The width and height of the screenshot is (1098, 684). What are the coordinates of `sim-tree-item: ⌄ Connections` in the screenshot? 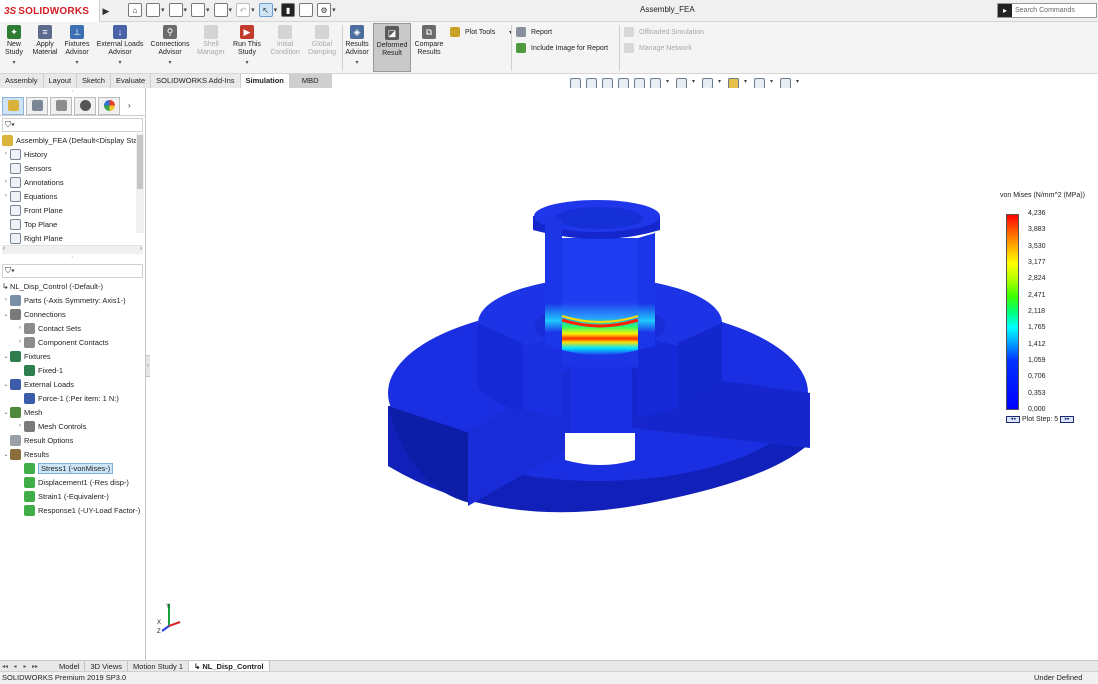 It's located at (72, 314).